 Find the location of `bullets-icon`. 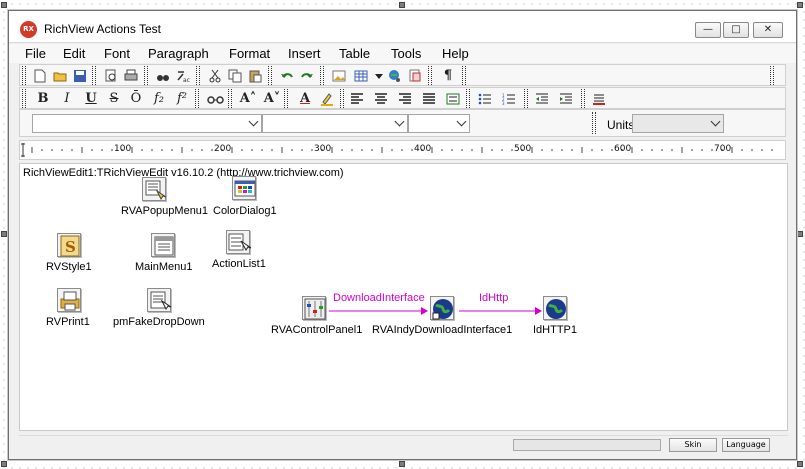

bullets-icon is located at coordinates (485, 99).